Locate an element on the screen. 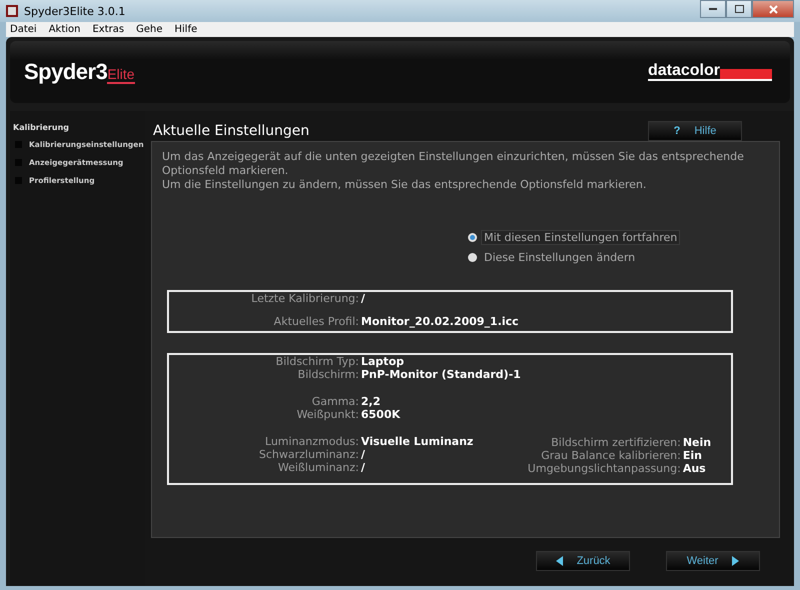 The width and height of the screenshot is (800, 590). back-button: Zurück is located at coordinates (583, 561).